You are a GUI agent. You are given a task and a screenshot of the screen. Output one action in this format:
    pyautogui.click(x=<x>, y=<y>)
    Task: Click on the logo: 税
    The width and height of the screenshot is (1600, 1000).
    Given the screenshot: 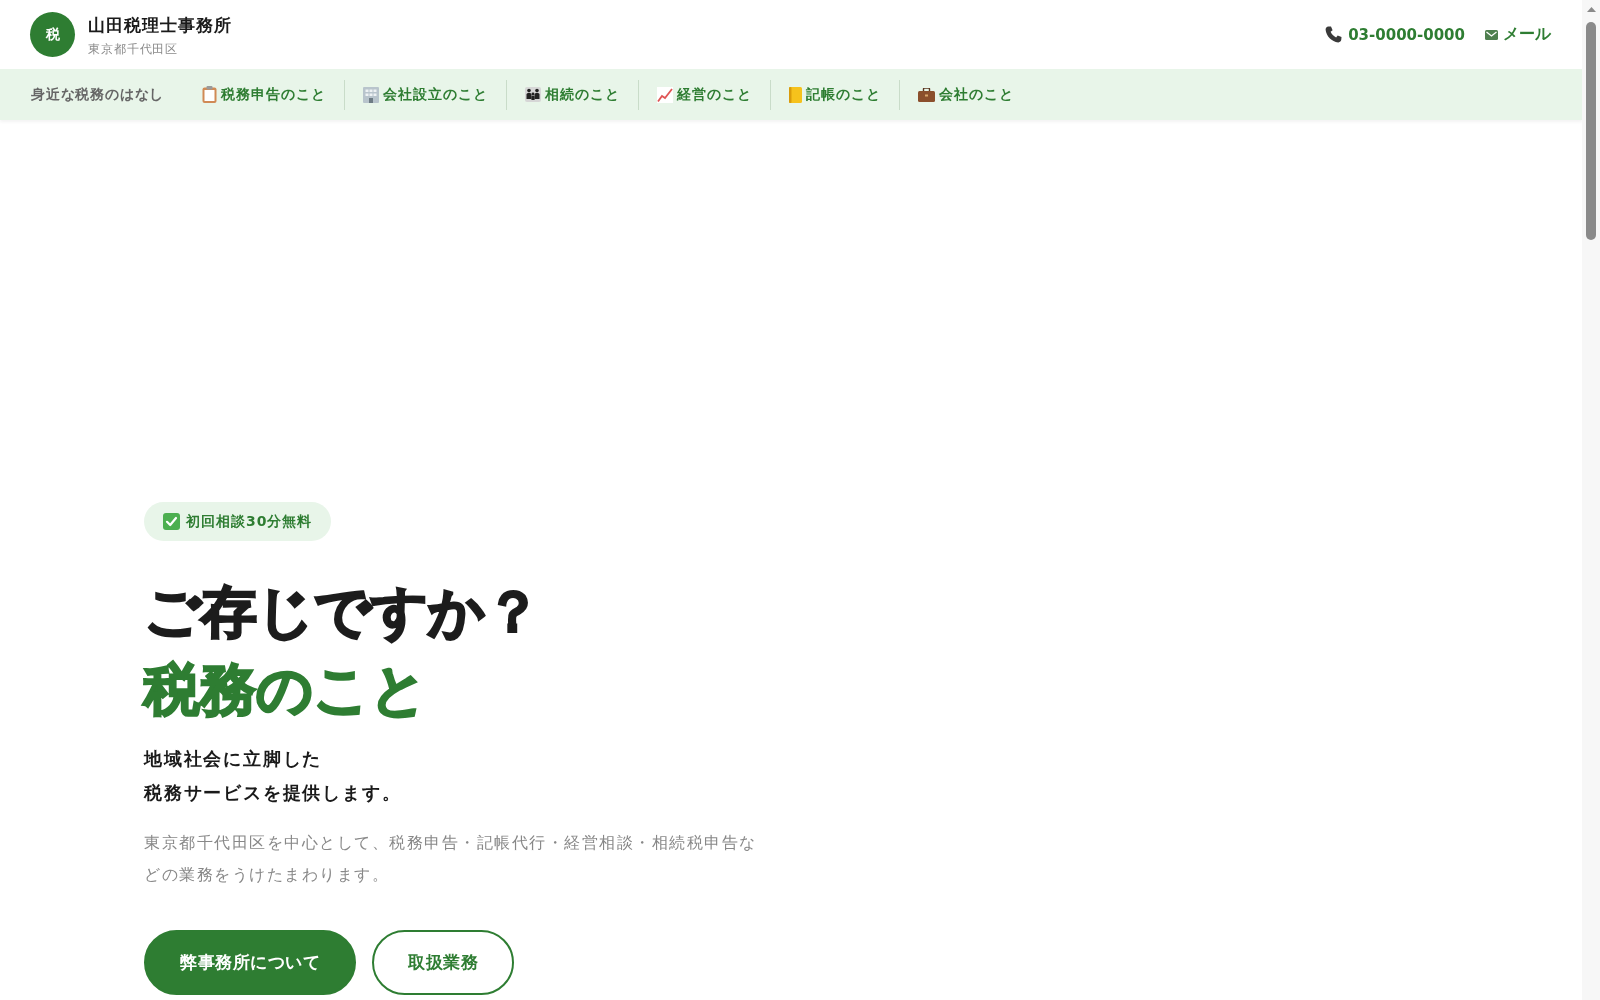 What is the action you would take?
    pyautogui.click(x=52, y=34)
    